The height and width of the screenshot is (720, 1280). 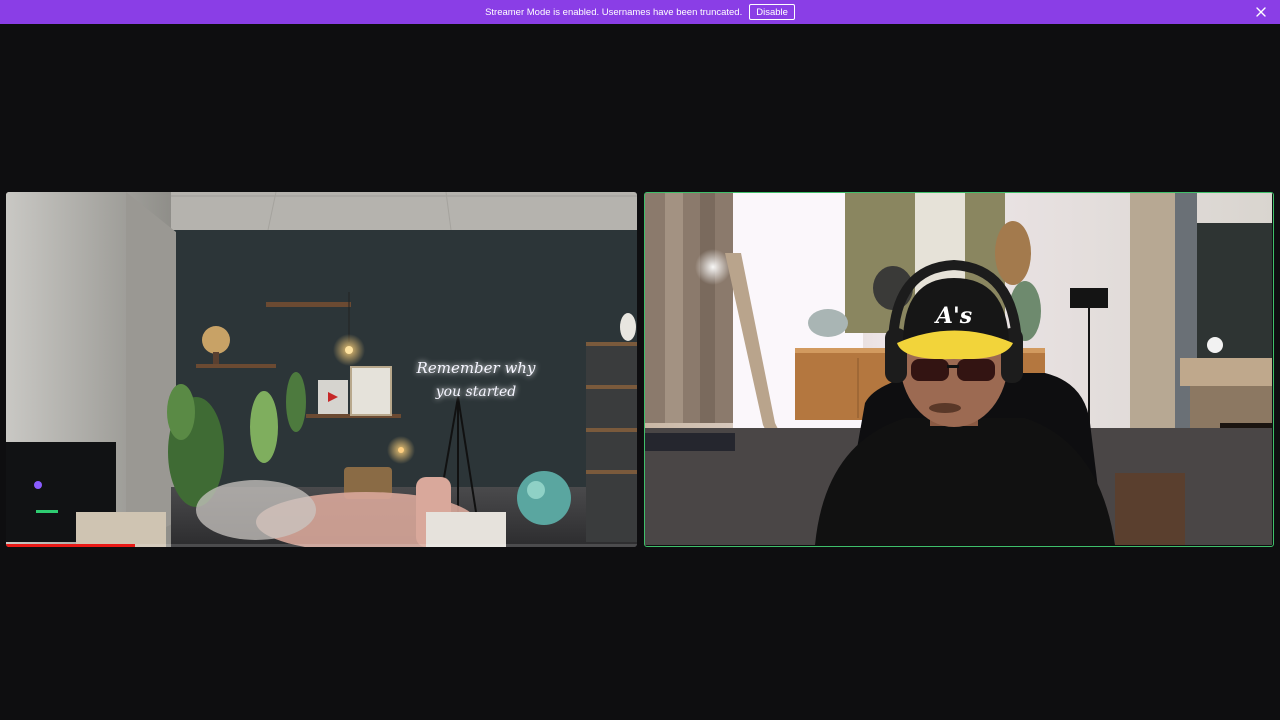 What do you see at coordinates (71, 545) in the screenshot?
I see `video-progress-fill` at bounding box center [71, 545].